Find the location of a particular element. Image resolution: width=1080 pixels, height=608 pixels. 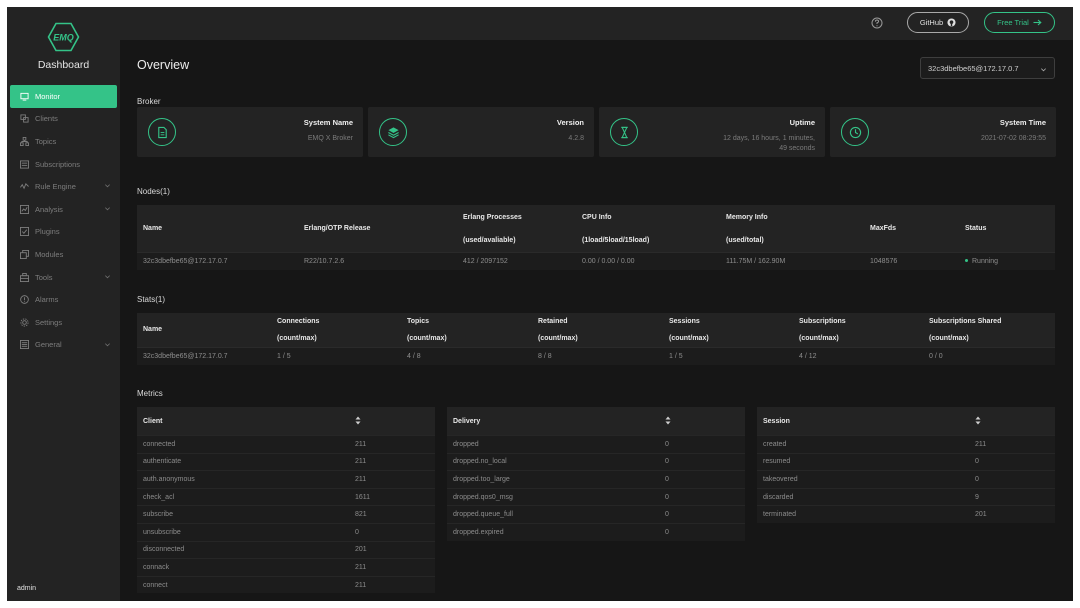

free-trial-button: Free Trial is located at coordinates (1019, 22).